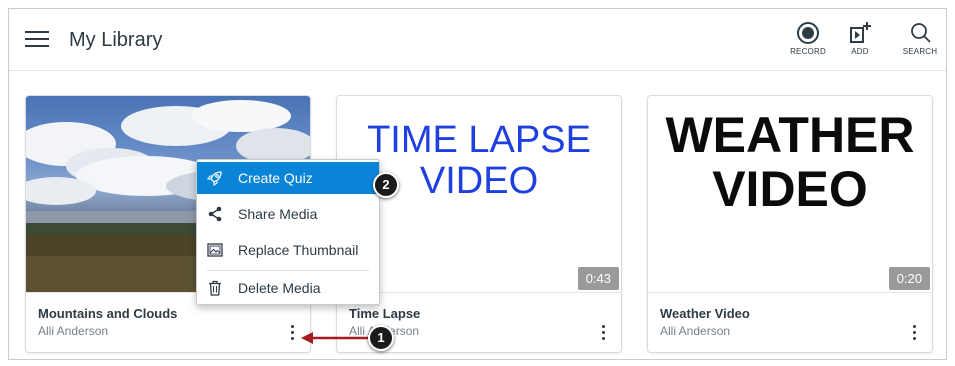 The width and height of the screenshot is (955, 366). I want to click on search-icon, so click(921, 33).